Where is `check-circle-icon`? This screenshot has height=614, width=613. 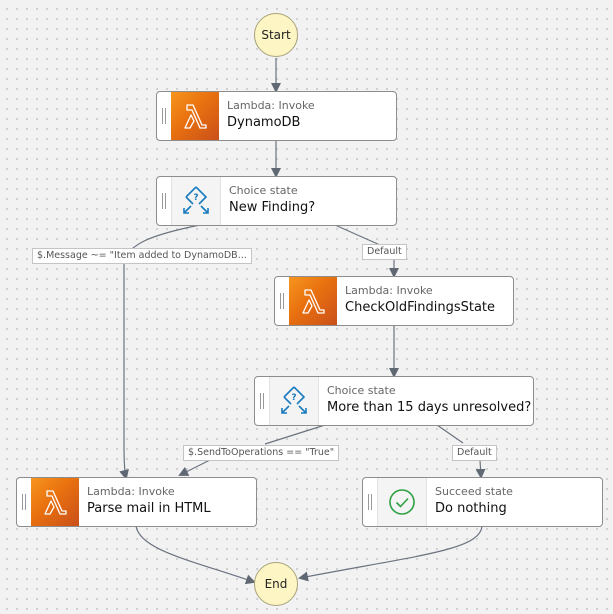
check-circle-icon is located at coordinates (402, 502).